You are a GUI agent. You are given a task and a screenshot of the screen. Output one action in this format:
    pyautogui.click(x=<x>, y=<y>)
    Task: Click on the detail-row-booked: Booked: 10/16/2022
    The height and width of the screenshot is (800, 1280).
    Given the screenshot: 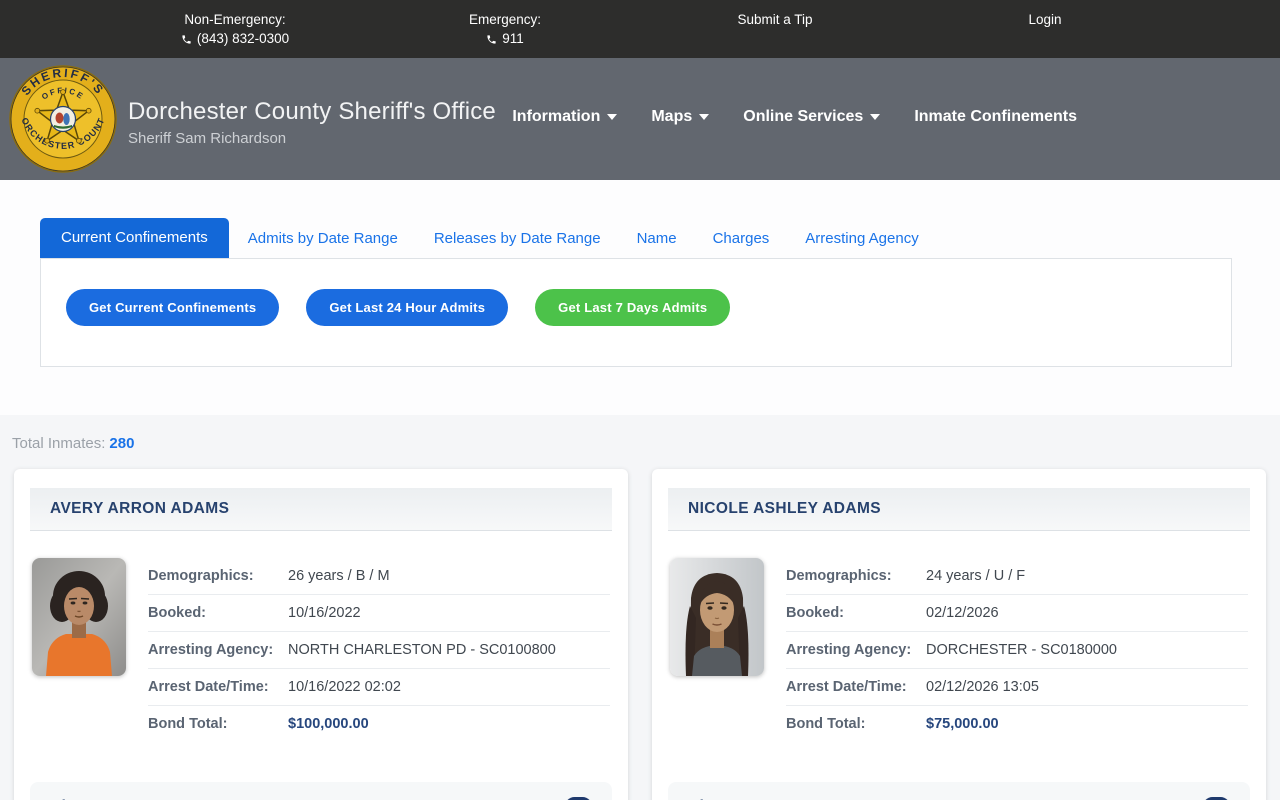 What is the action you would take?
    pyautogui.click(x=379, y=613)
    